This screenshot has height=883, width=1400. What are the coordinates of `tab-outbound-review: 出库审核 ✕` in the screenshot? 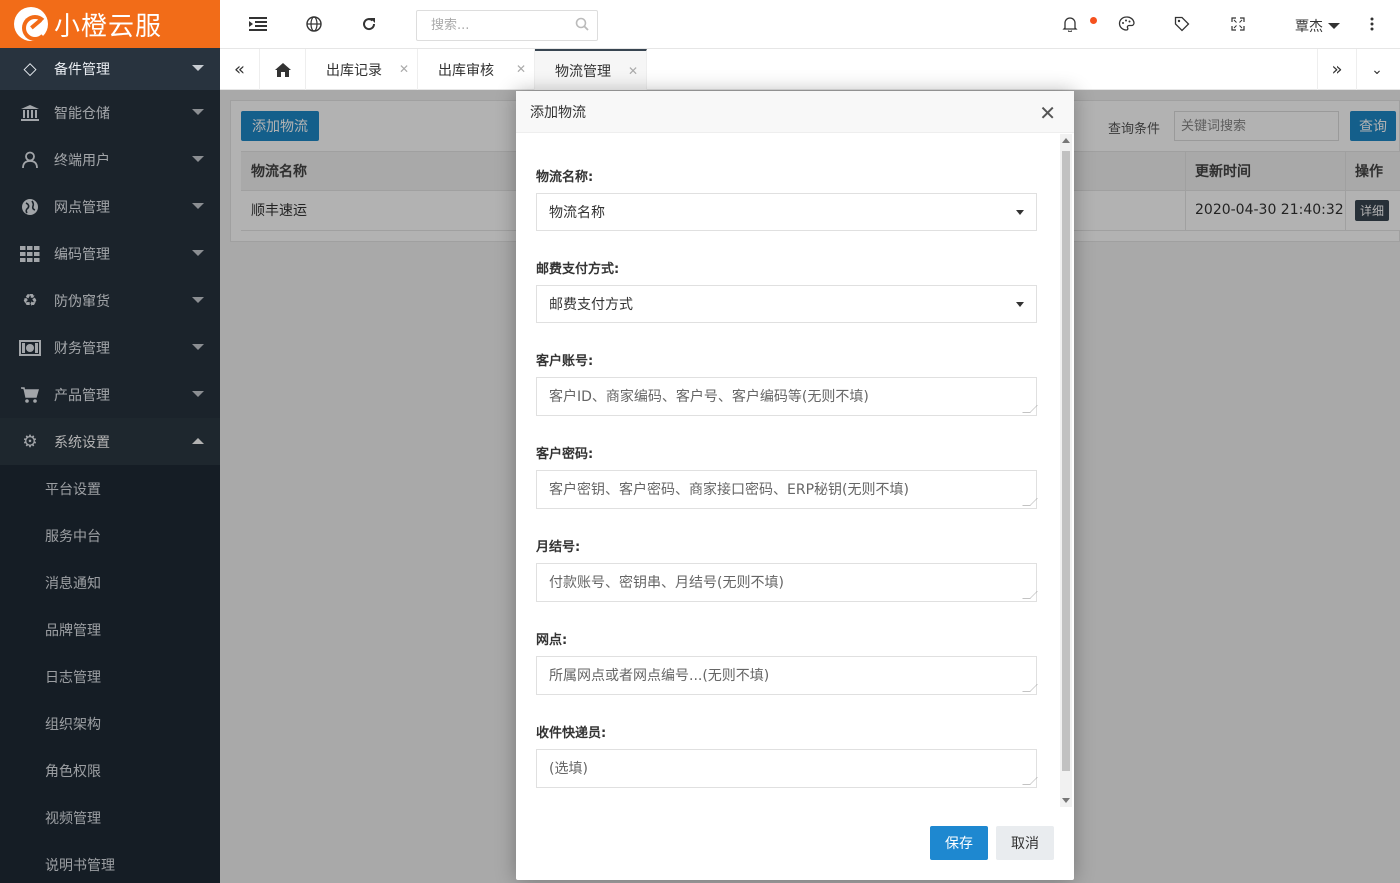 It's located at (476, 69).